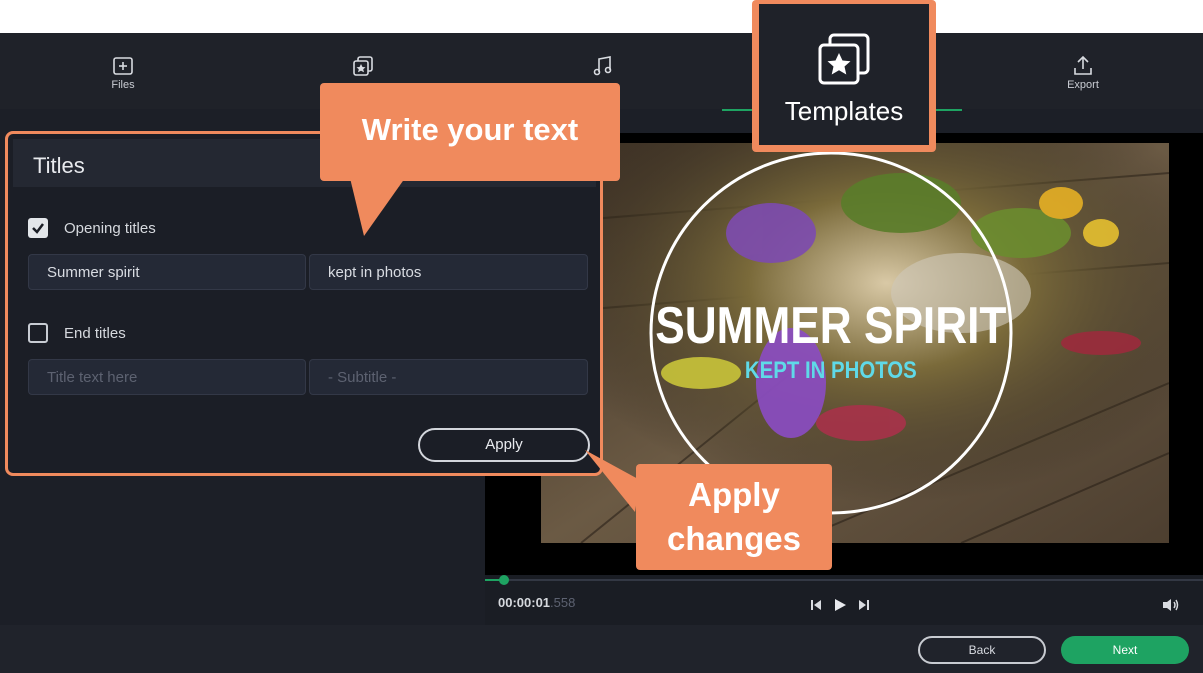 This screenshot has width=1203, height=673. Describe the element at coordinates (734, 494) in the screenshot. I see `apply-callout-line1: Apply` at that location.